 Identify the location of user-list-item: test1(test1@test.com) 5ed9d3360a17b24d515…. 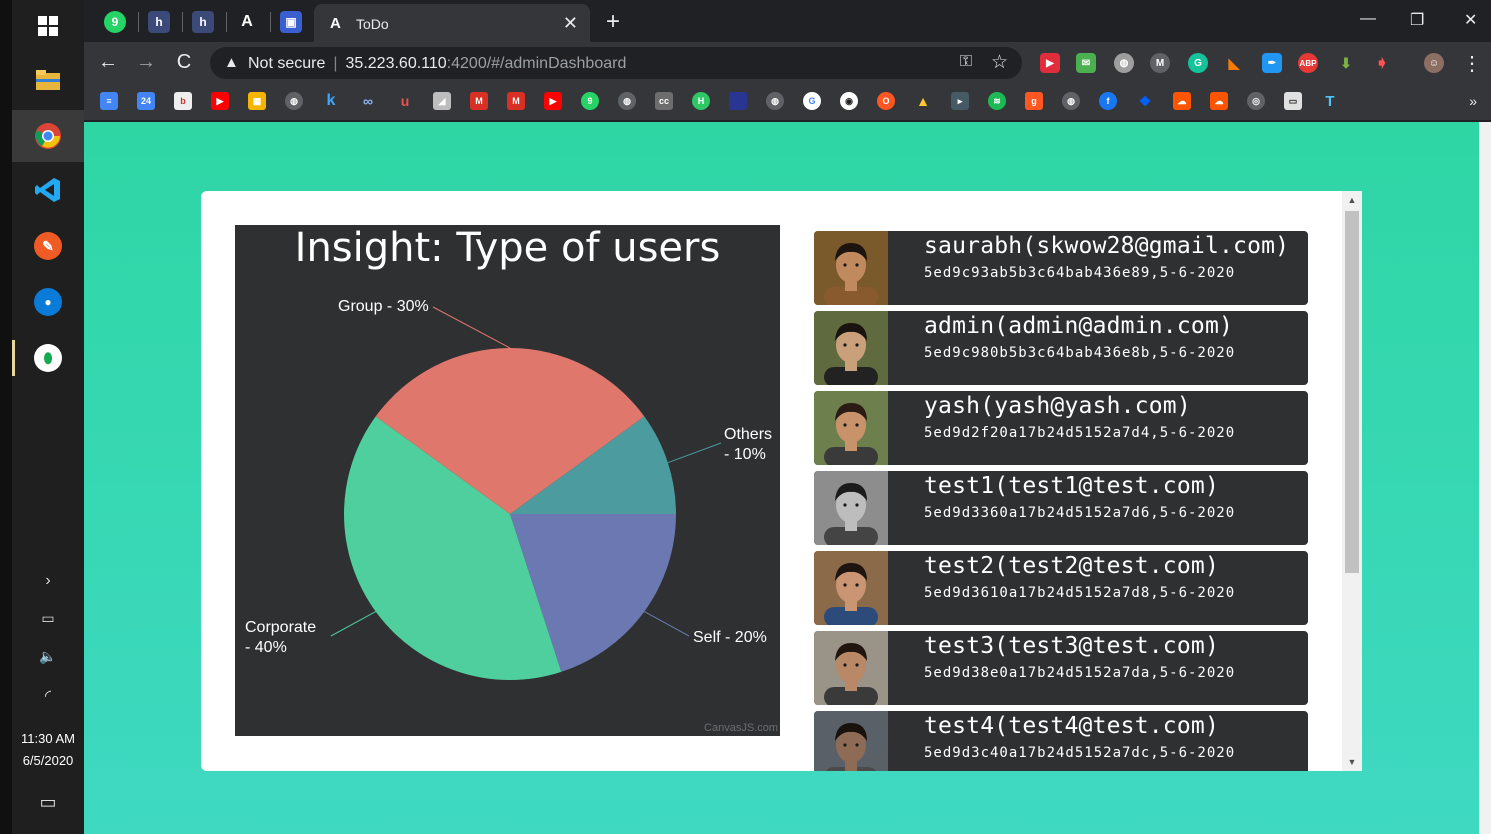
(1061, 508).